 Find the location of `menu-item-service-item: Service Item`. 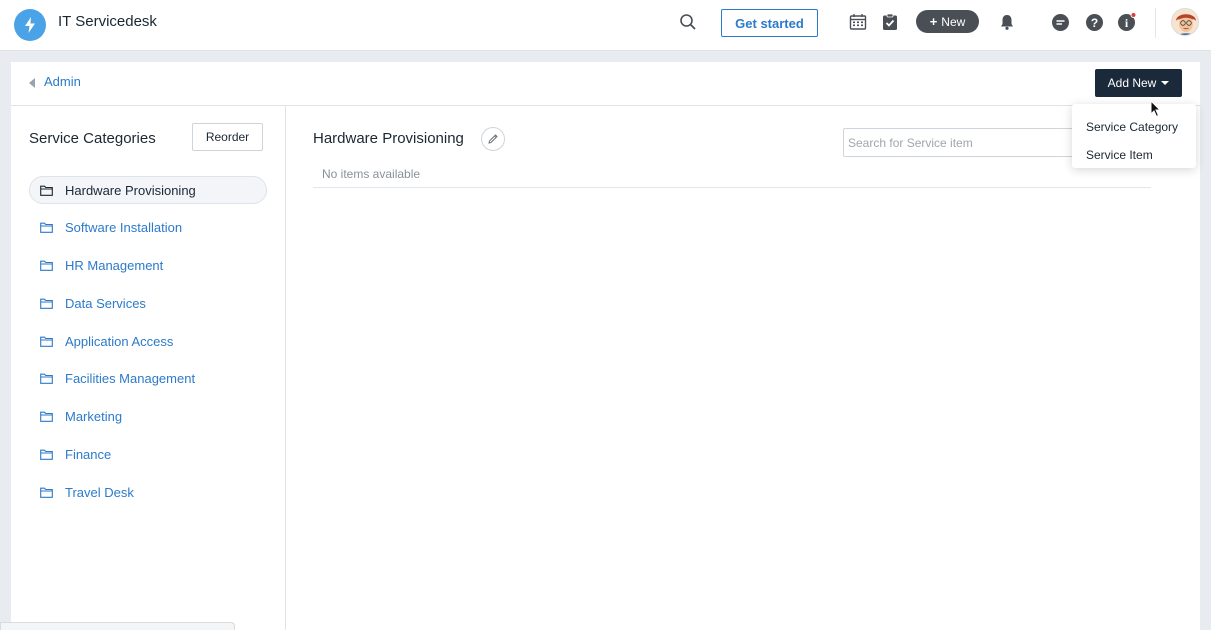

menu-item-service-item: Service Item is located at coordinates (1134, 155).